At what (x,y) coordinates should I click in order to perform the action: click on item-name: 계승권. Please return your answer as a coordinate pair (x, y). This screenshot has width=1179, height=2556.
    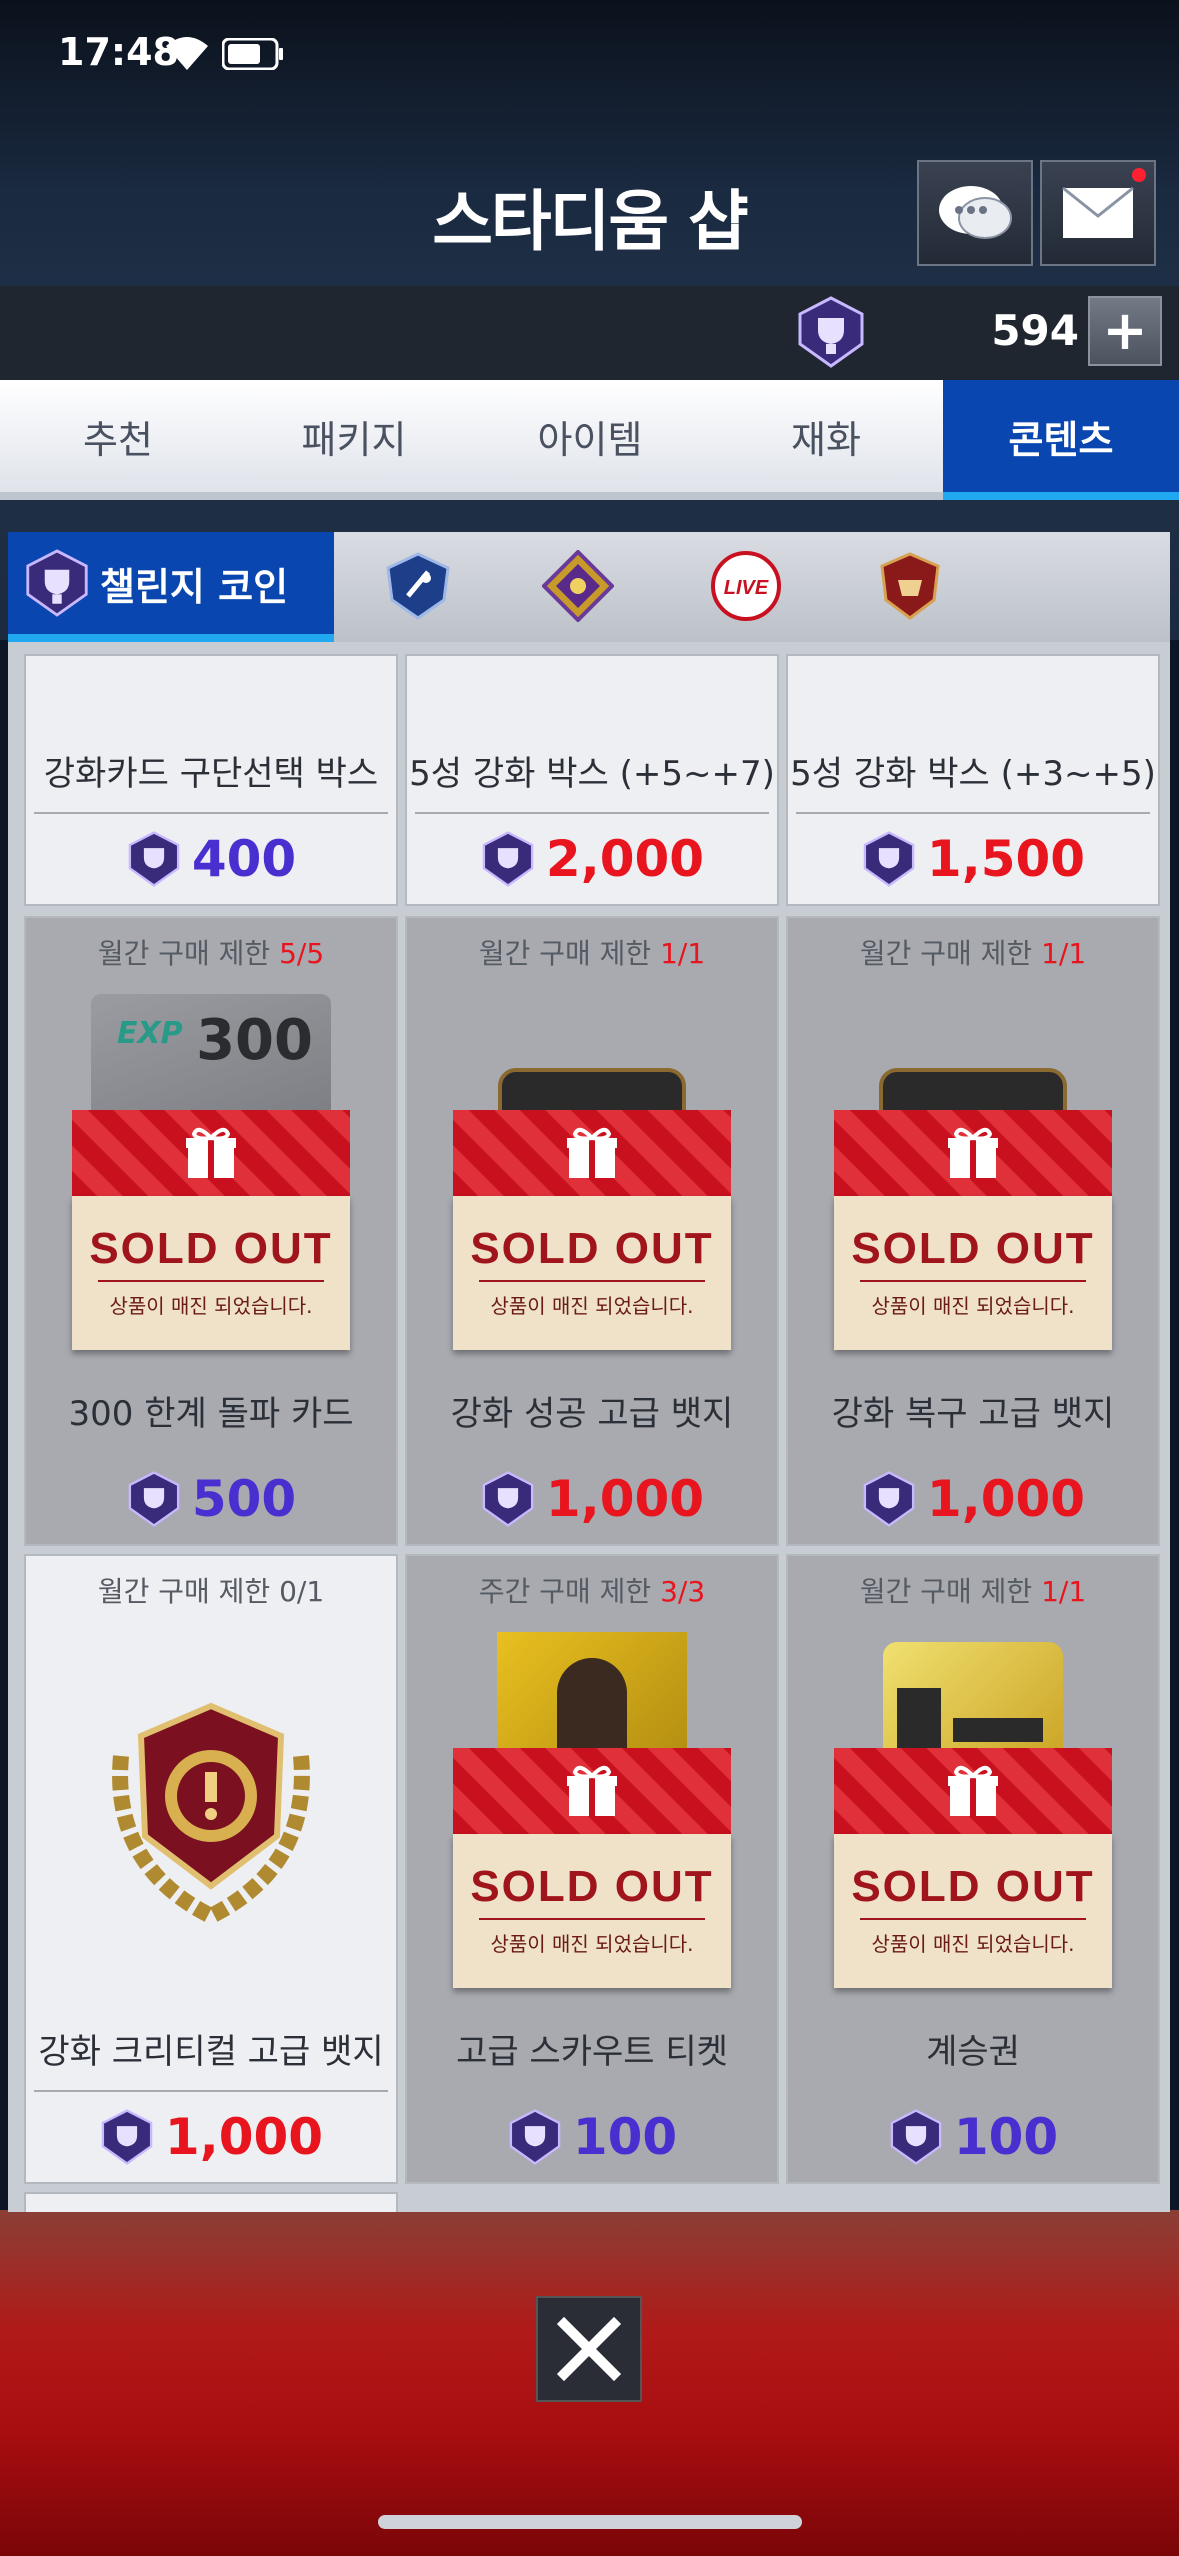
    Looking at the image, I should click on (973, 2052).